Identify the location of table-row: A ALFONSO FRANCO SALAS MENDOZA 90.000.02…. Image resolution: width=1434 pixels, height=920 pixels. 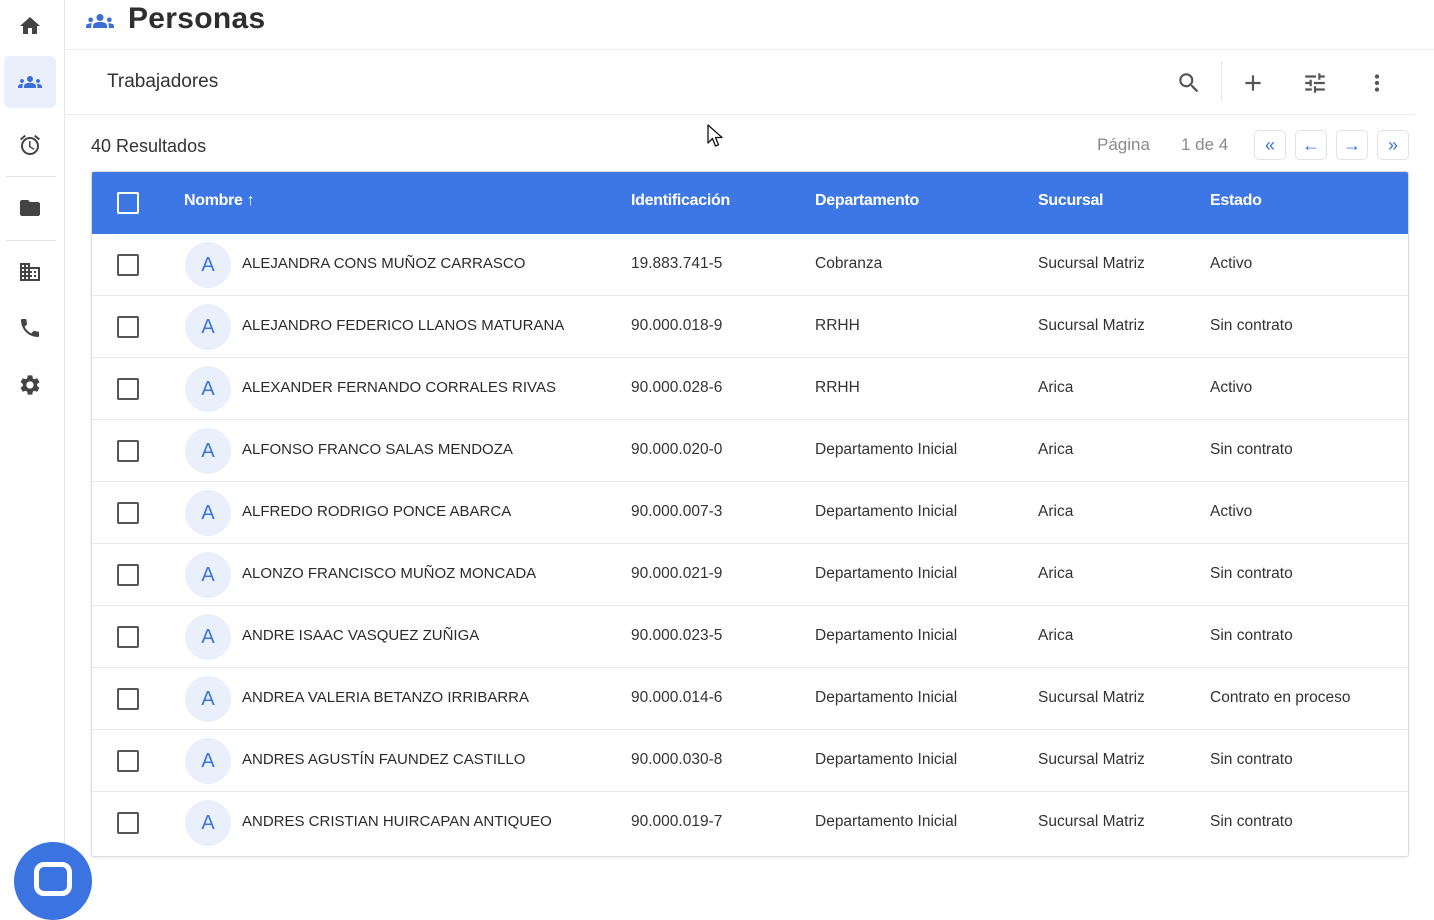
(750, 451).